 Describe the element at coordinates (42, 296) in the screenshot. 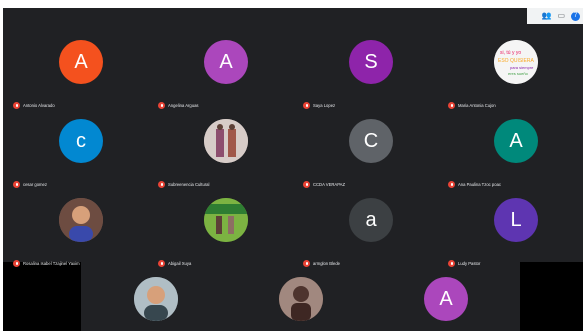

I see `self-view-left` at that location.